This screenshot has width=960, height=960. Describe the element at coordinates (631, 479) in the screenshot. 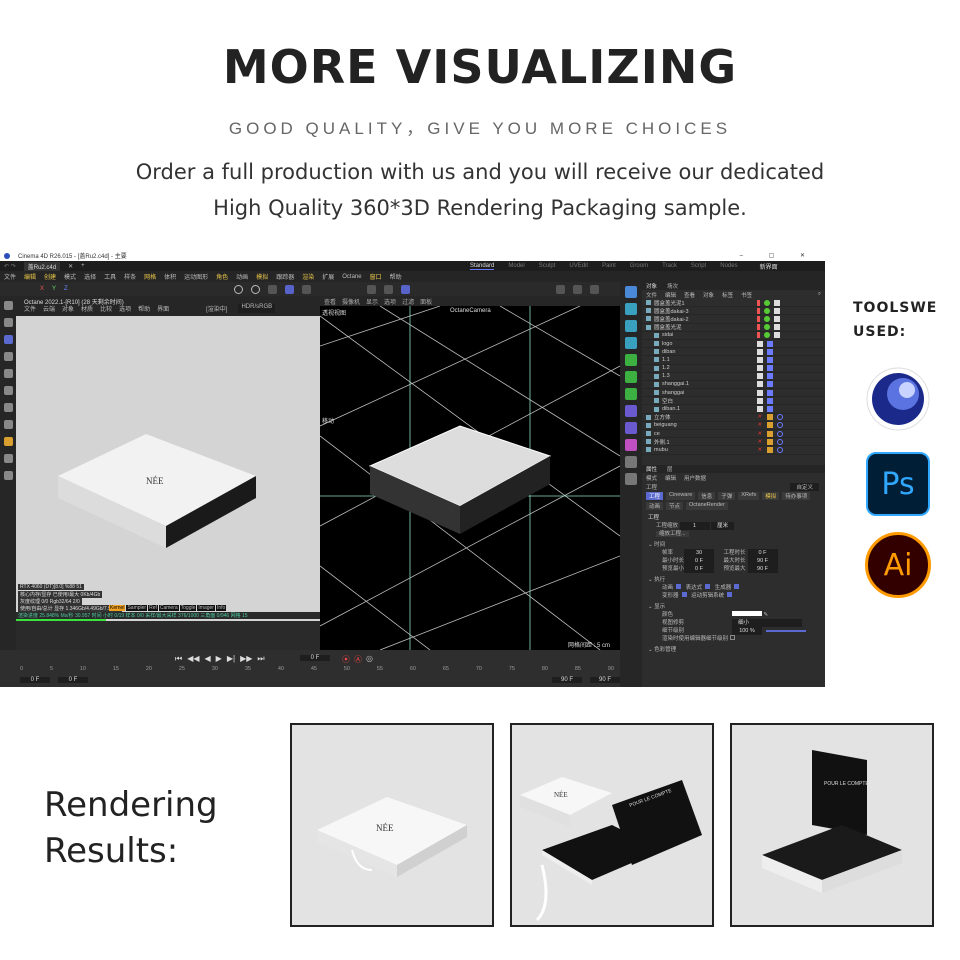

I see `environment-icon` at that location.